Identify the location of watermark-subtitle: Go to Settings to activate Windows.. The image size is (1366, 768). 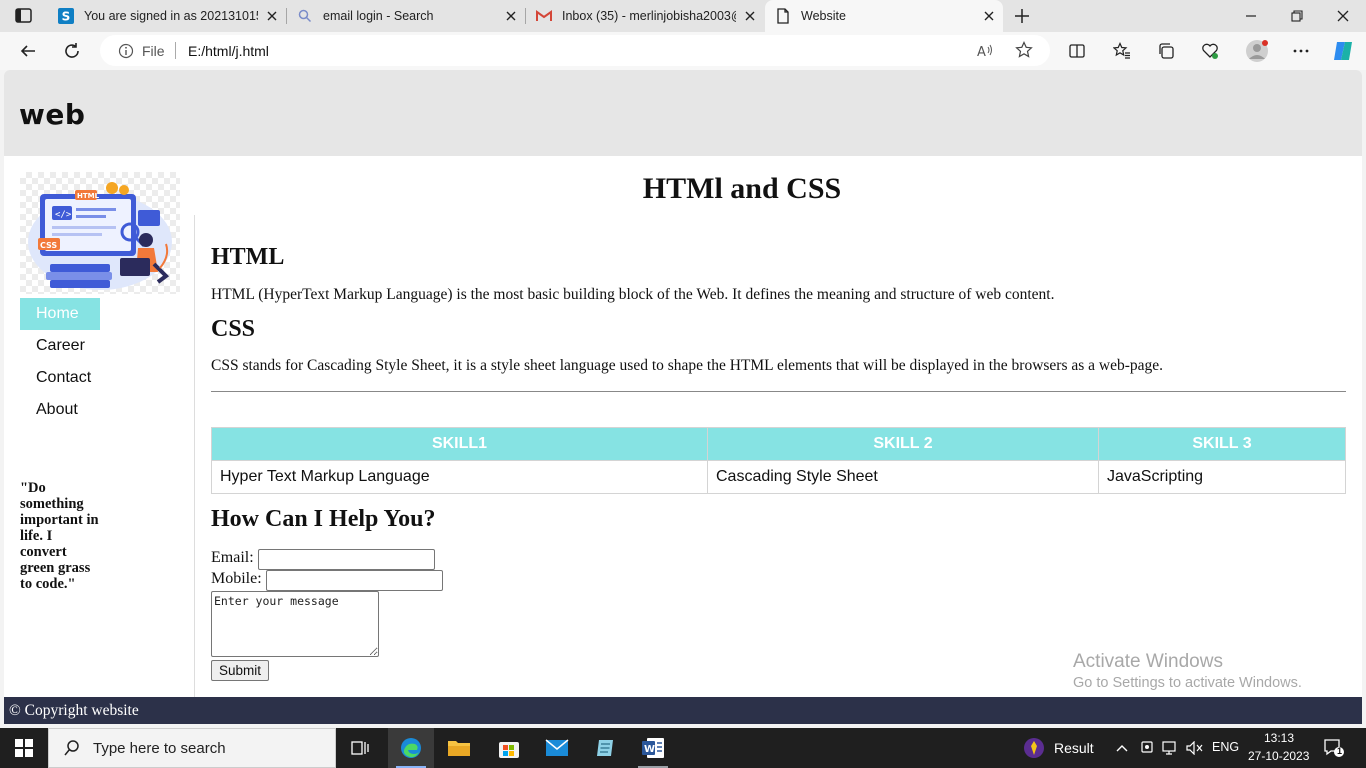
(1187, 683).